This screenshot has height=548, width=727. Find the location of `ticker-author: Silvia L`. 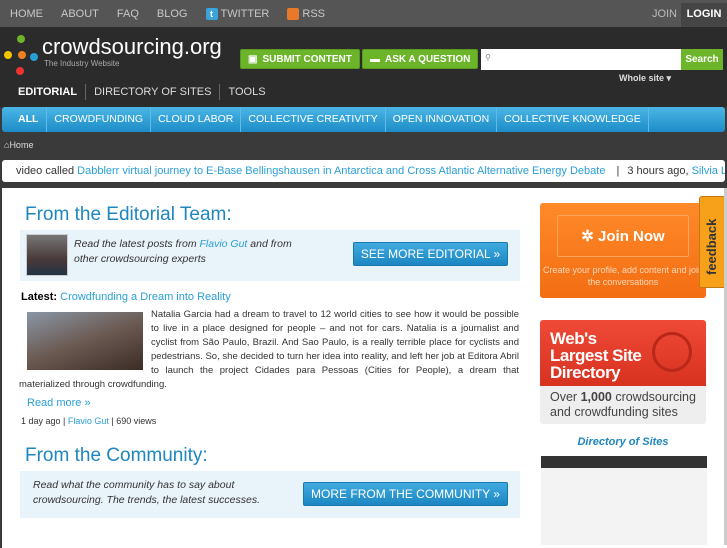

ticker-author: Silvia L is located at coordinates (708, 171).